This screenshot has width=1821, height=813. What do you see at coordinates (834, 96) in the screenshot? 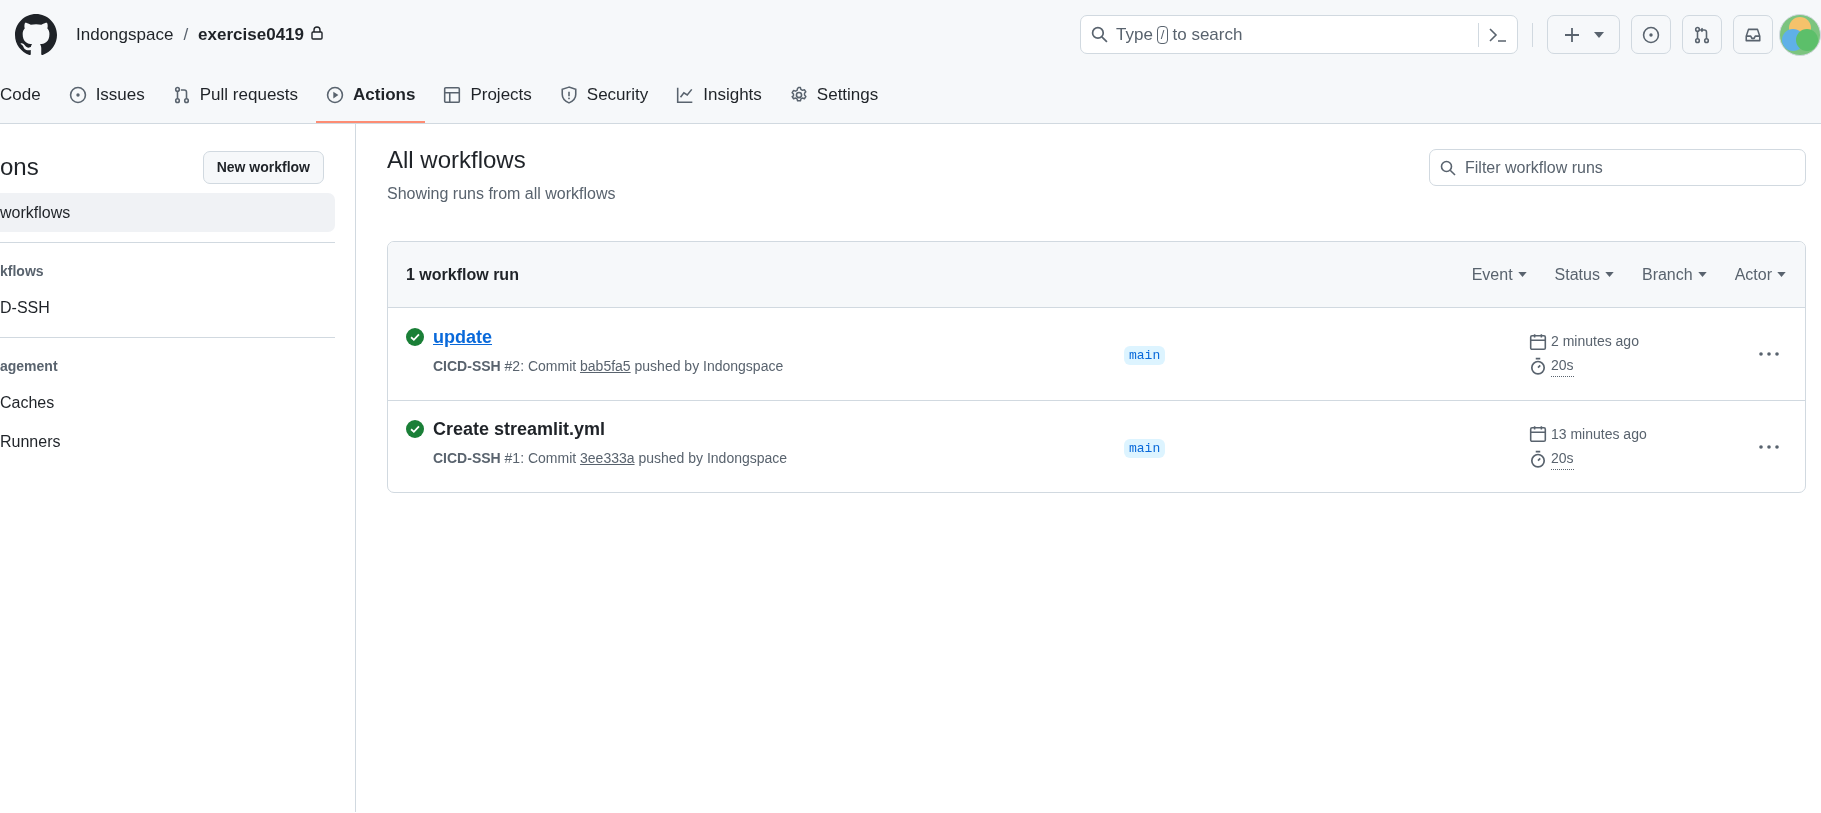
I see `nav-tab: Settings` at bounding box center [834, 96].